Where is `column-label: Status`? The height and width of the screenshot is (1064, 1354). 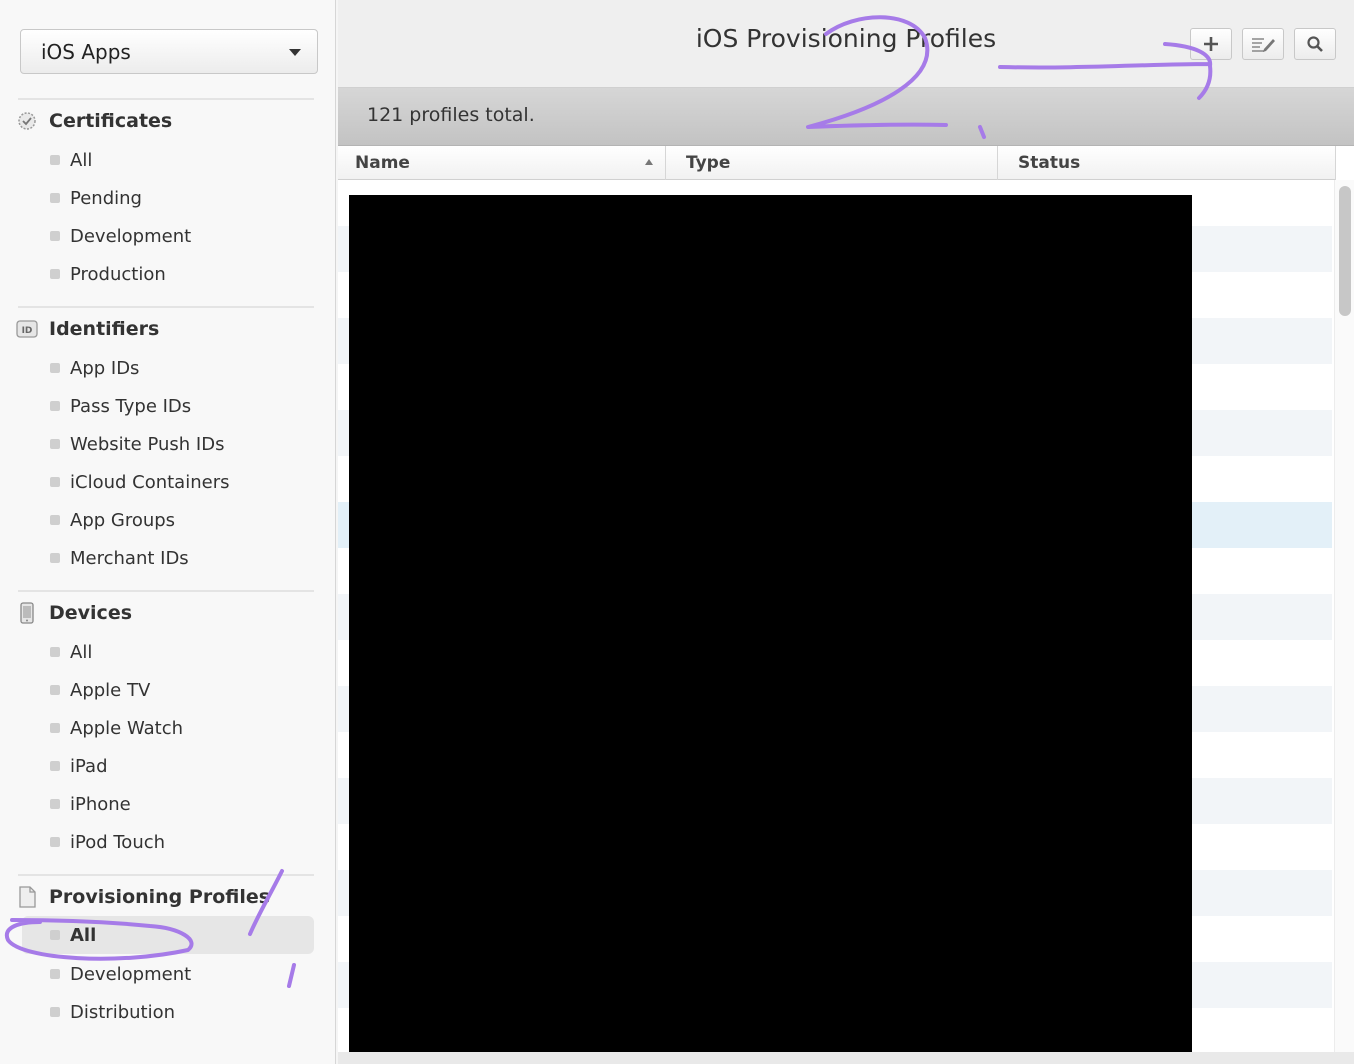
column-label: Status is located at coordinates (1049, 163).